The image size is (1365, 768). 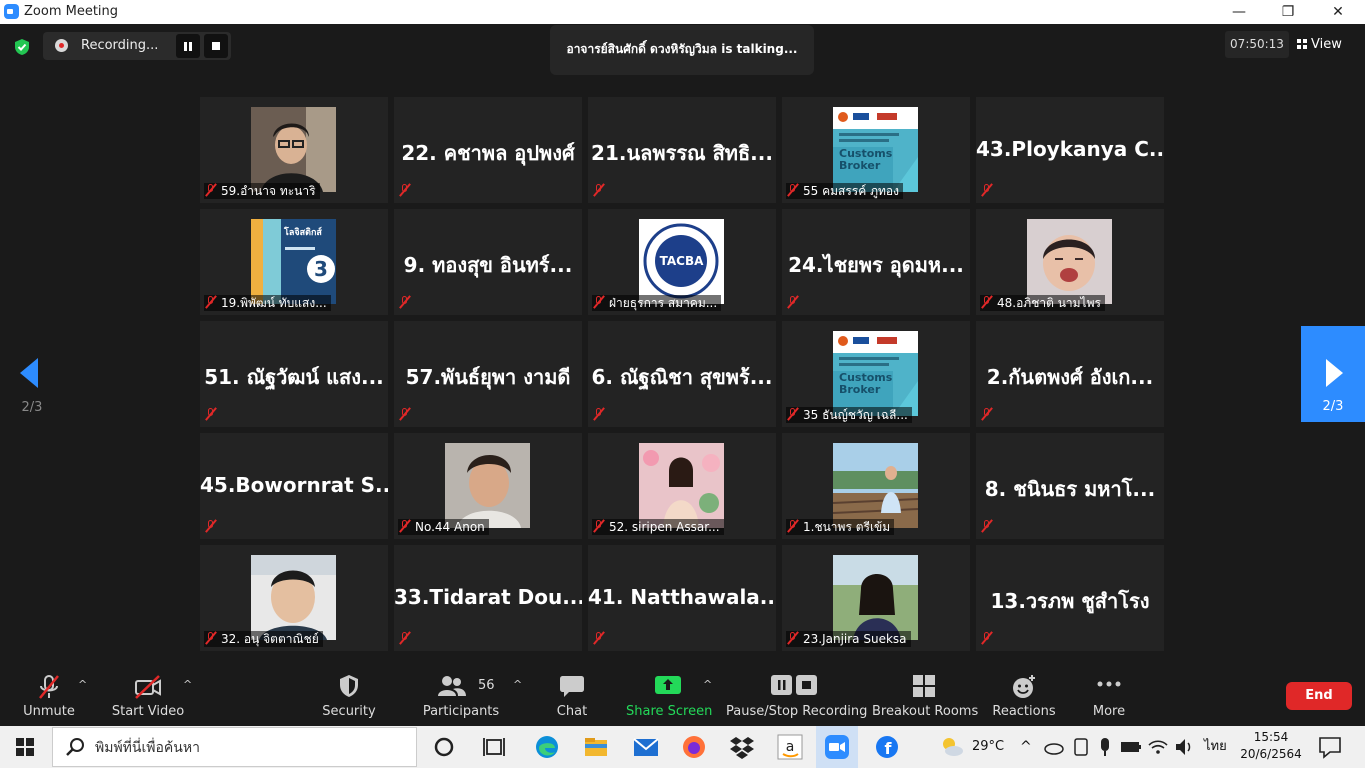 What do you see at coordinates (1109, 684) in the screenshot?
I see `more-dots-icon` at bounding box center [1109, 684].